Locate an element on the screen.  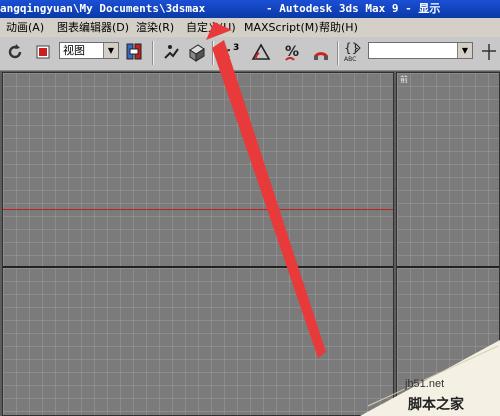
menu-rendering: 渲染(R) is located at coordinates (155, 27).